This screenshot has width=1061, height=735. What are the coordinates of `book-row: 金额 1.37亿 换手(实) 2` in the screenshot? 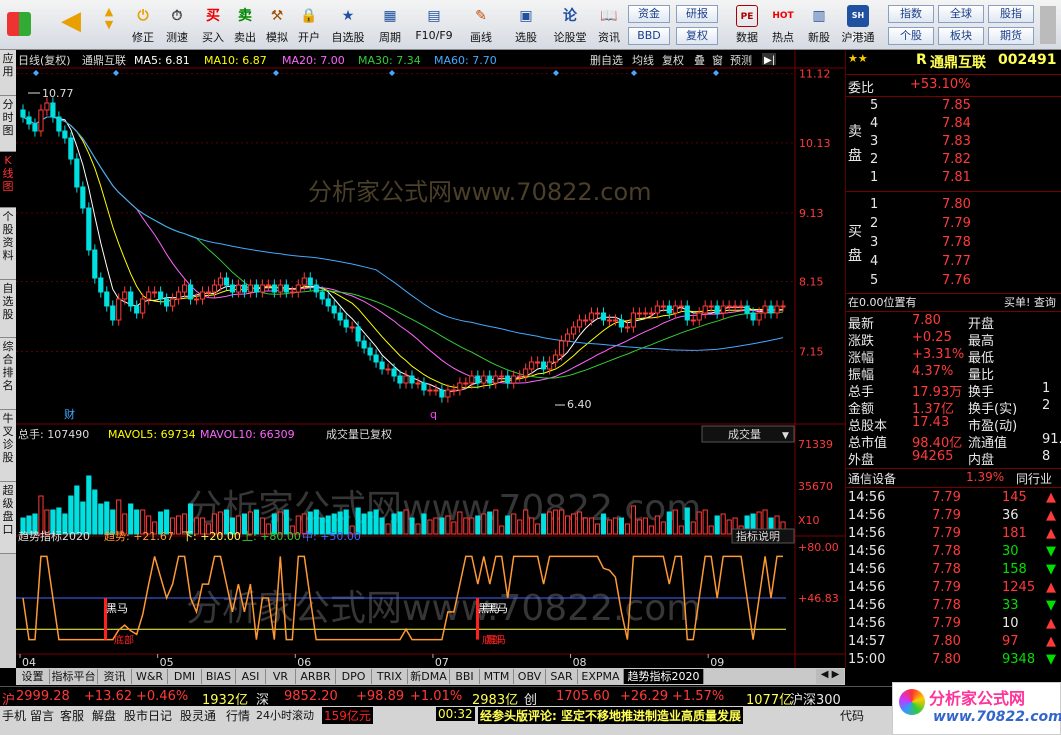 It's located at (953, 407).